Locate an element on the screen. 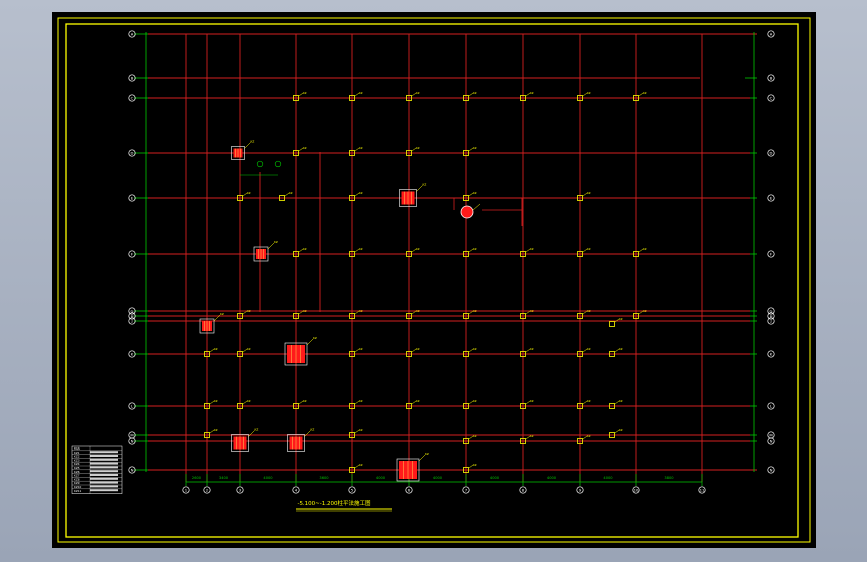 Image resolution: width=867 pixels, height=562 pixels. axis-bubble-label: 3 is located at coordinates (240, 490).